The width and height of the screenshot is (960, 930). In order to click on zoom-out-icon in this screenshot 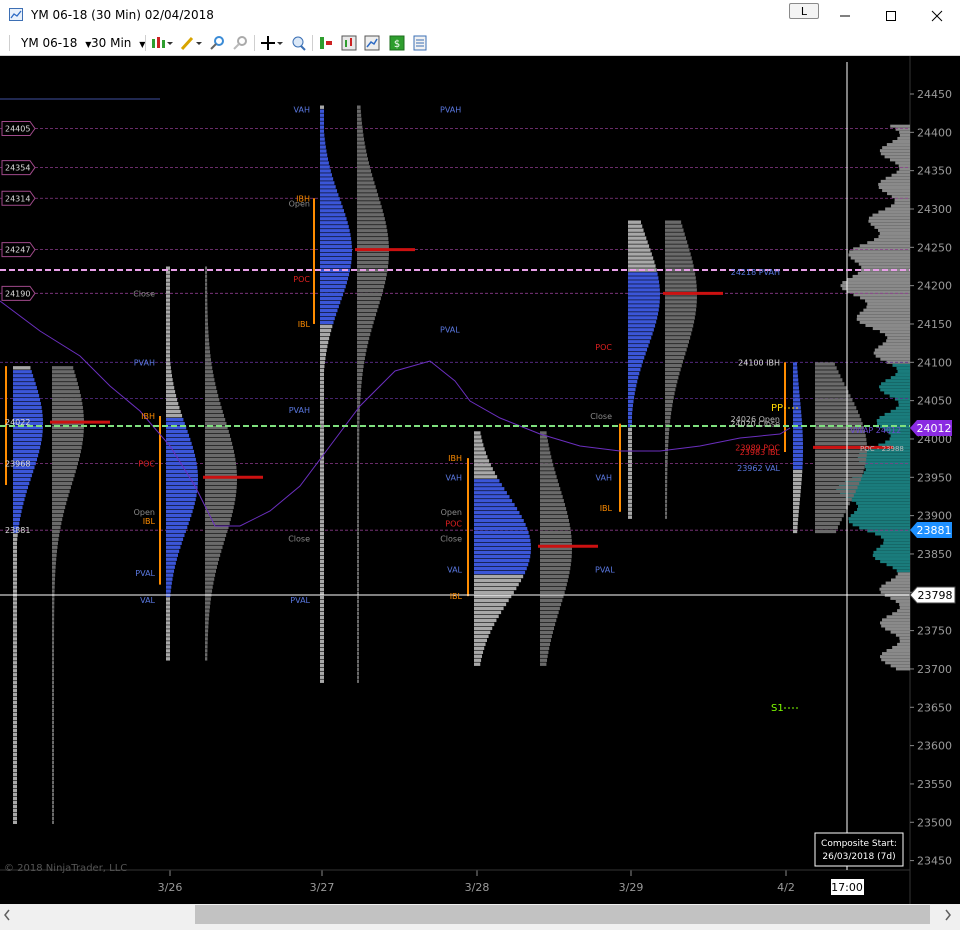, I will do `click(240, 43)`.